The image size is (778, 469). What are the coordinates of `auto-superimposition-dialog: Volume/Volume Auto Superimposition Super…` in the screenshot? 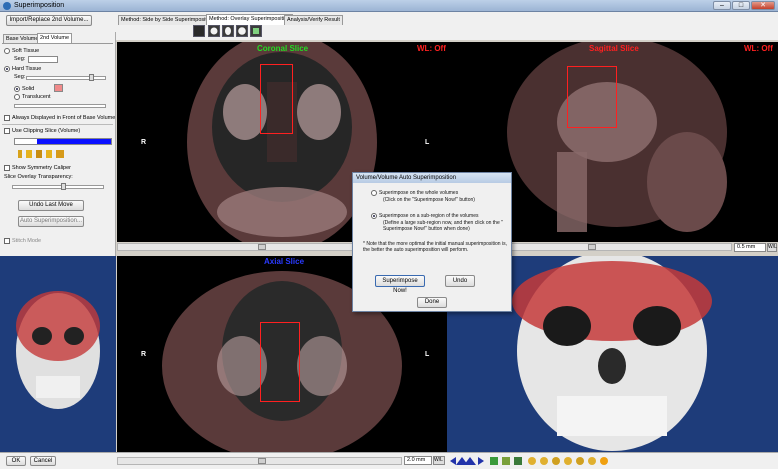 It's located at (432, 242).